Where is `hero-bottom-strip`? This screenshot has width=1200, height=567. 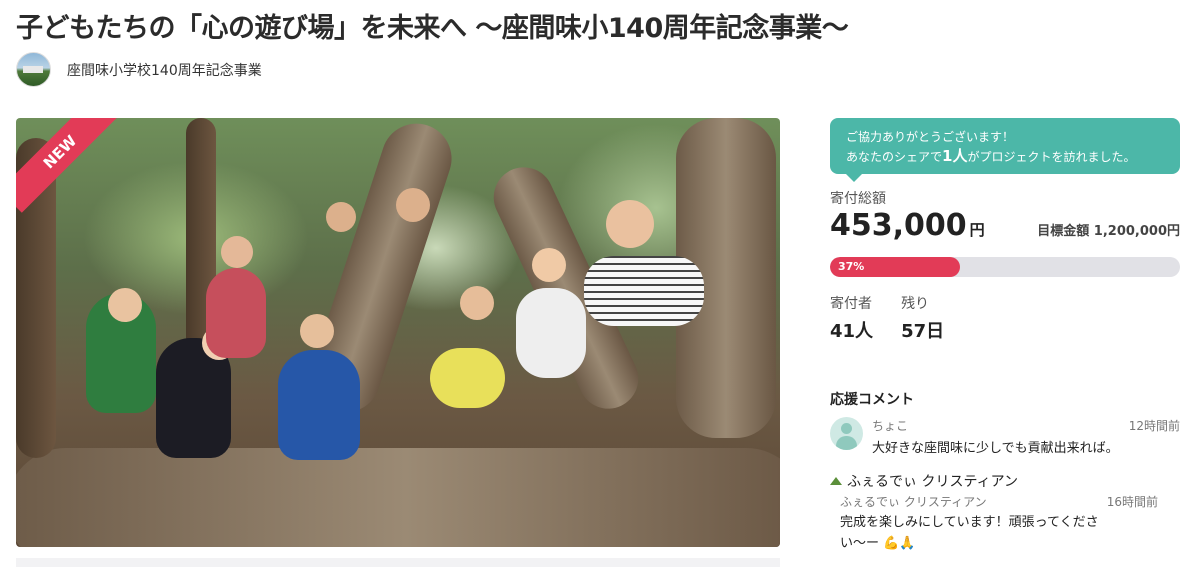
hero-bottom-strip is located at coordinates (398, 562).